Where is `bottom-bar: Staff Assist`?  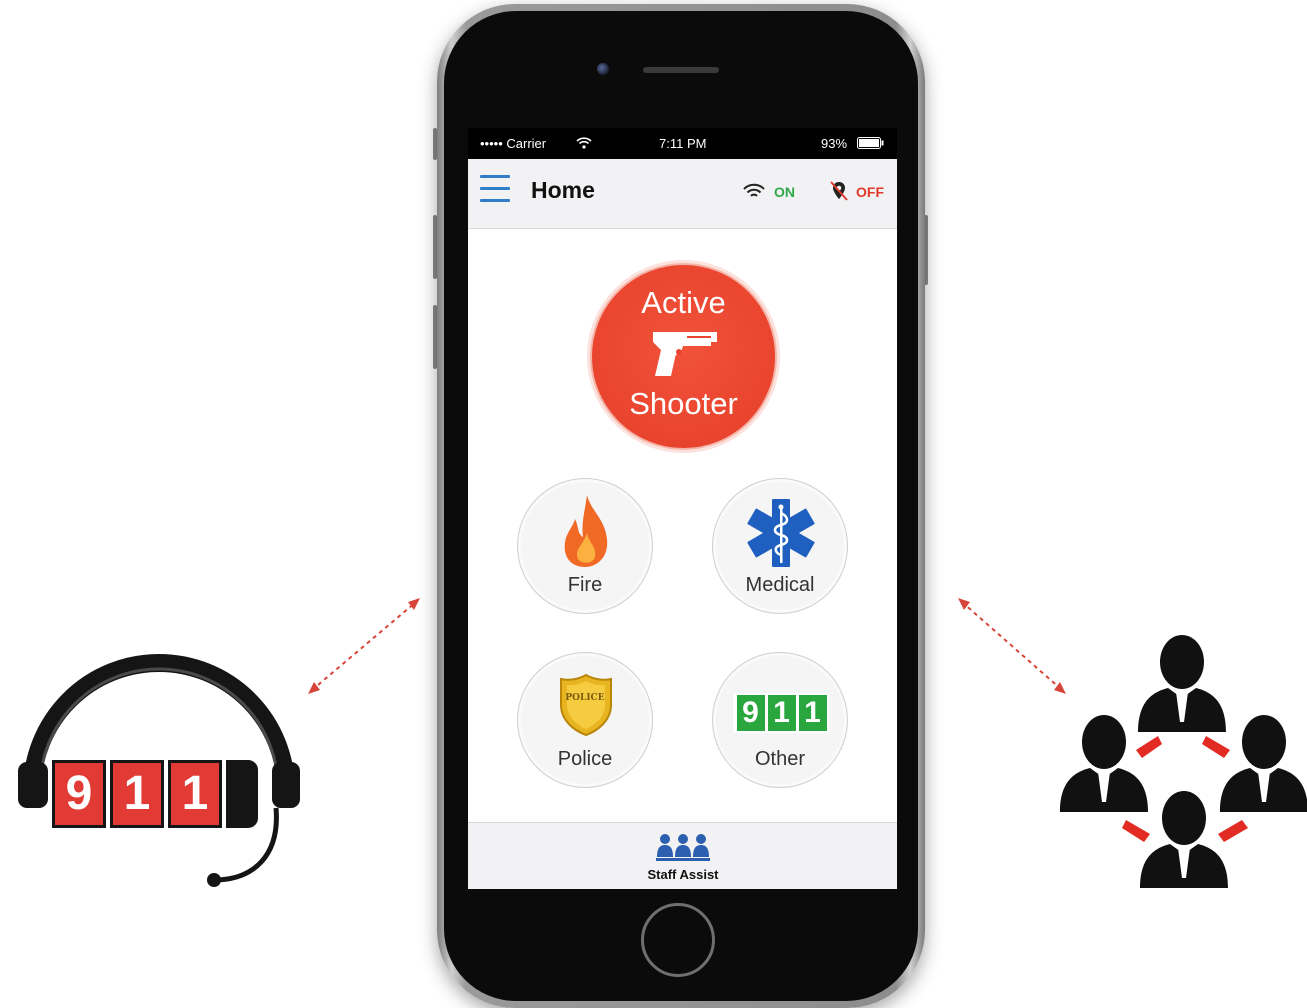
bottom-bar: Staff Assist is located at coordinates (682, 855).